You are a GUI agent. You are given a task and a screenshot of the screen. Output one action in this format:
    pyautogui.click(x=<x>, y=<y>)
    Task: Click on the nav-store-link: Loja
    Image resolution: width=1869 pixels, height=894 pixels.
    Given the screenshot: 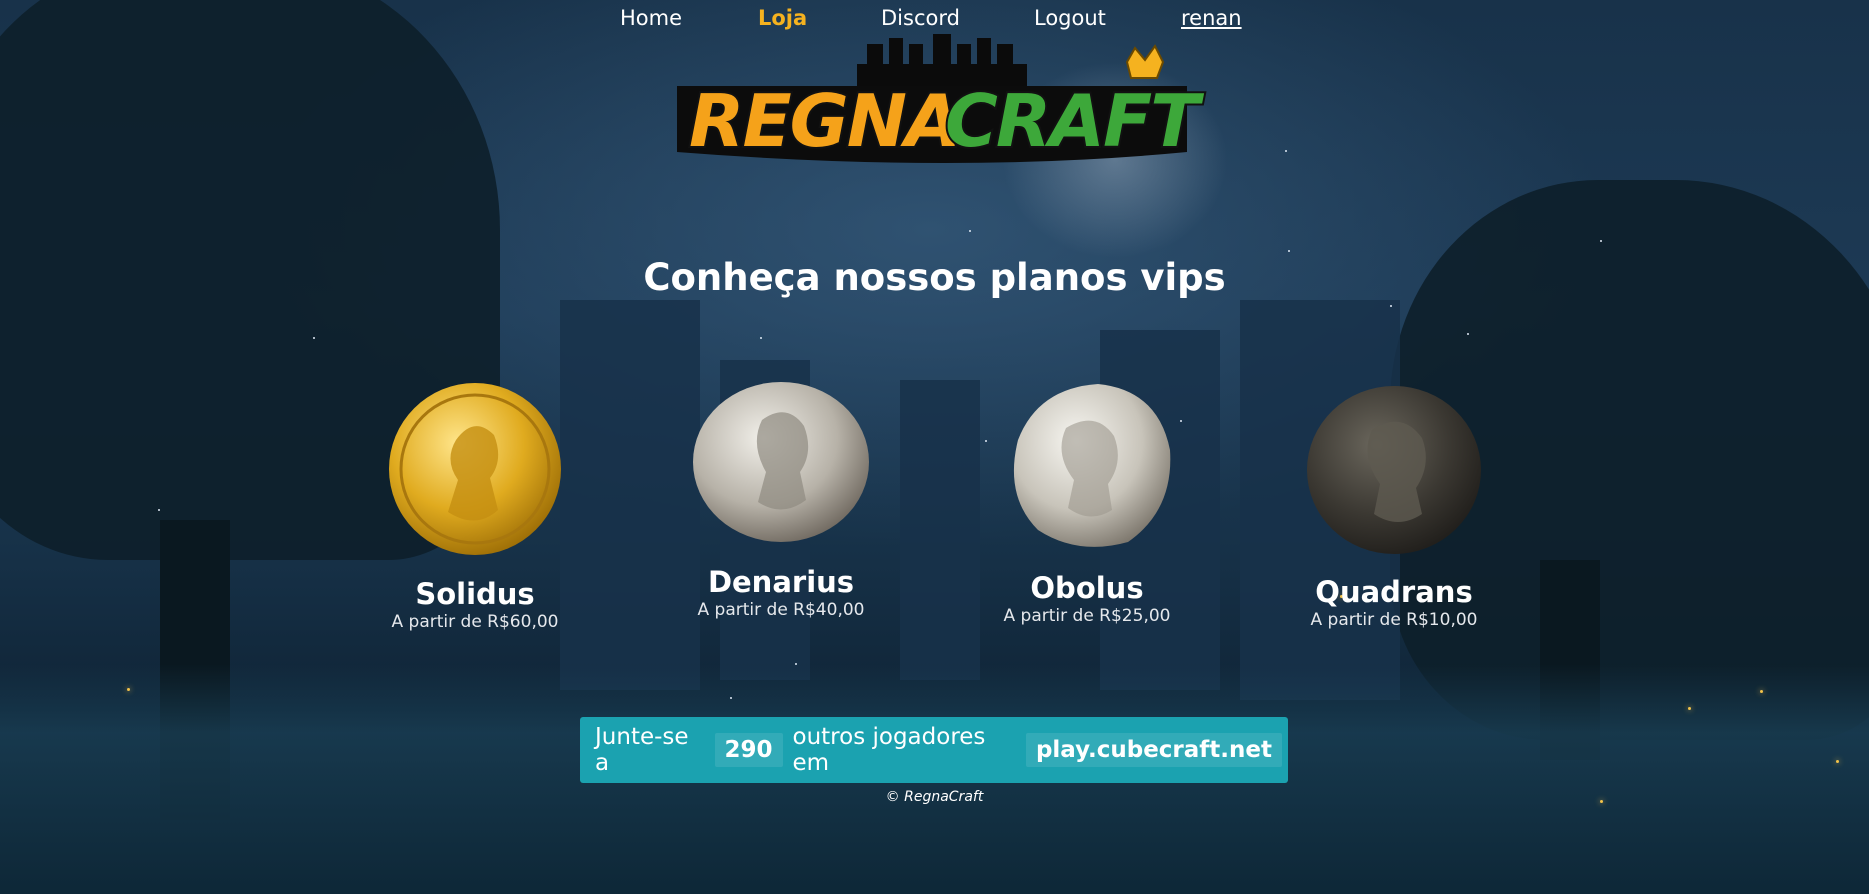 What is the action you would take?
    pyautogui.click(x=782, y=18)
    